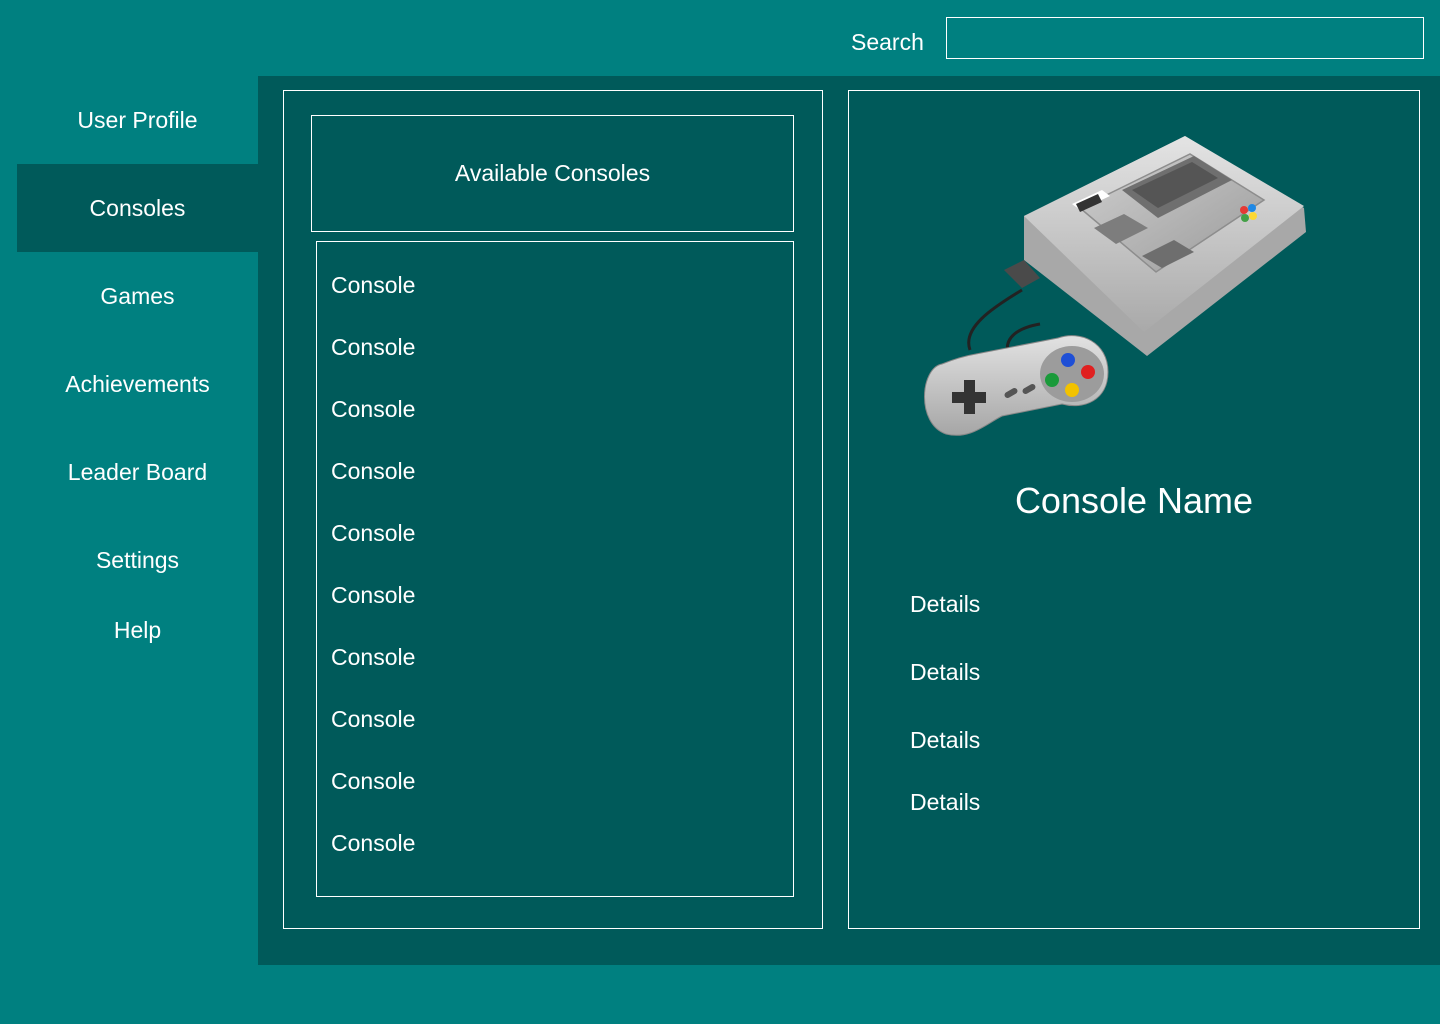 The image size is (1440, 1024). What do you see at coordinates (137, 296) in the screenshot?
I see `sidebar-item-games: Games` at bounding box center [137, 296].